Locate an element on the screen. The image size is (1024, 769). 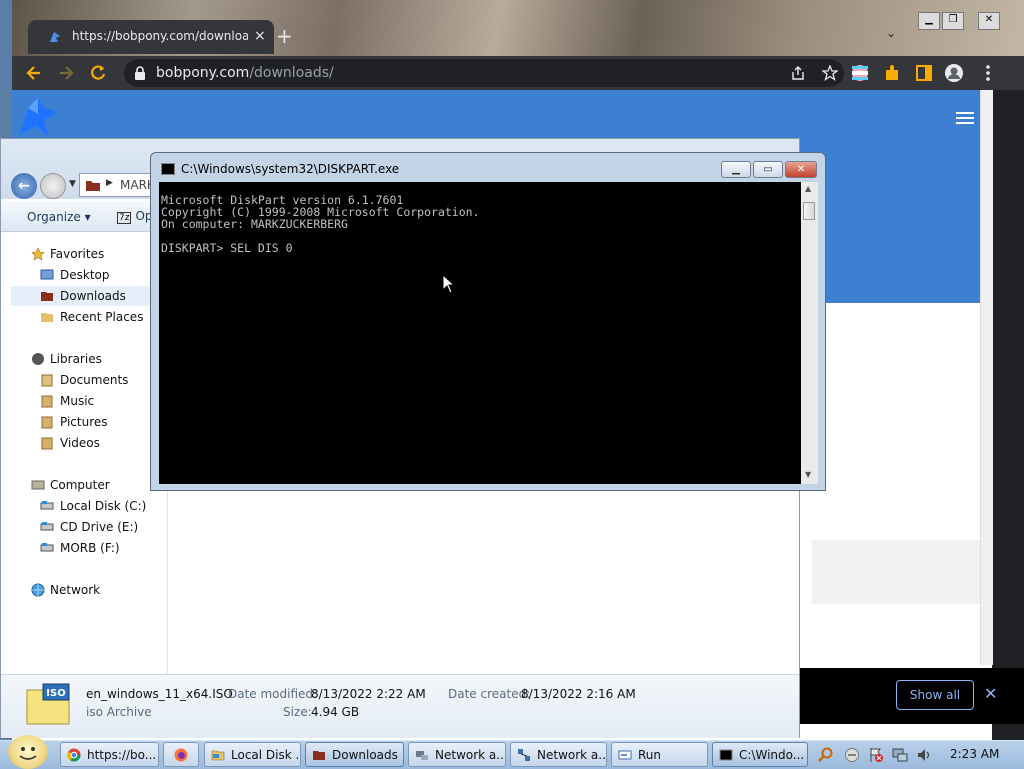
nav-recent-places: Recent Places is located at coordinates (84, 317).